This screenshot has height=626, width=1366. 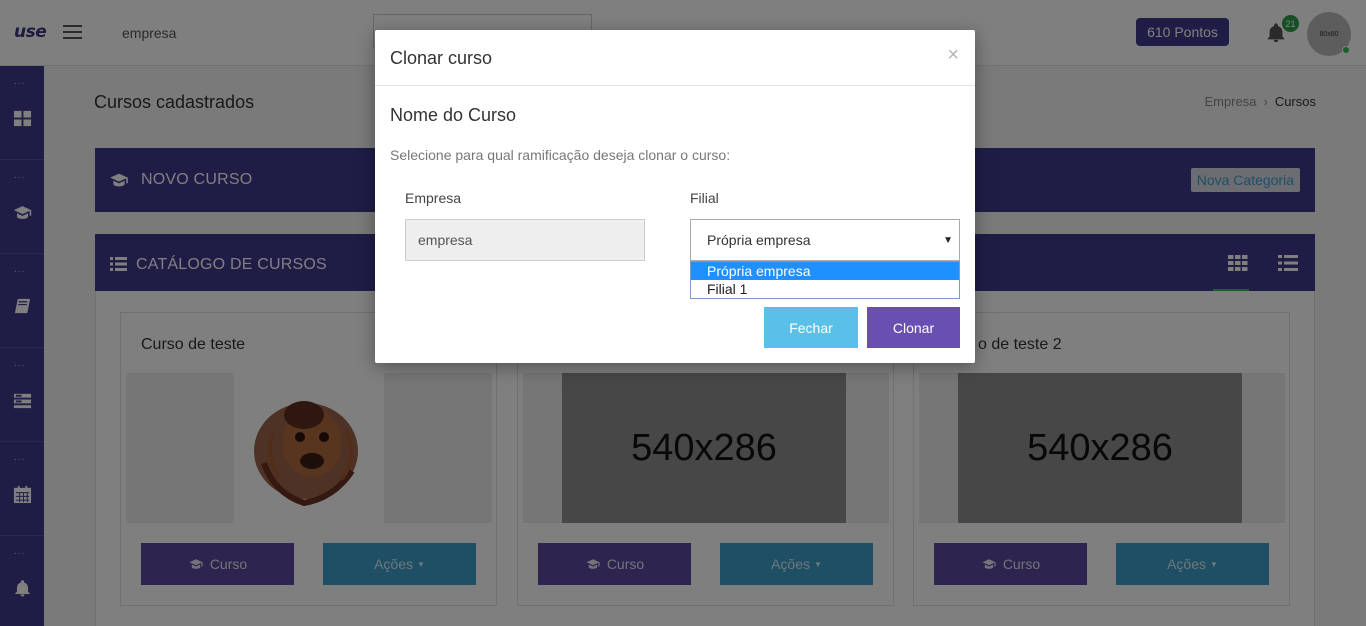 What do you see at coordinates (811, 327) in the screenshot?
I see `close-button: Fechar` at bounding box center [811, 327].